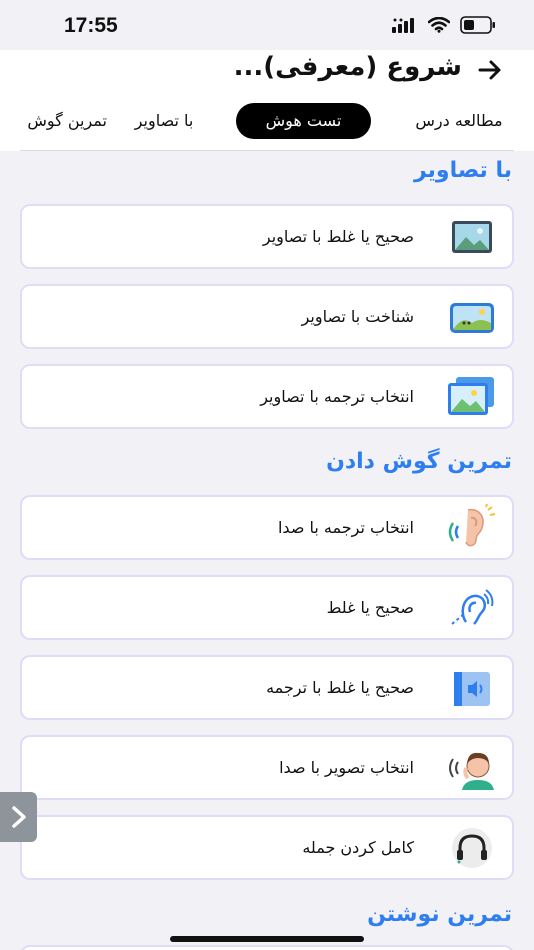 The width and height of the screenshot is (534, 950). What do you see at coordinates (462, 170) in the screenshot?
I see `section-title-images: با تصاویر` at bounding box center [462, 170].